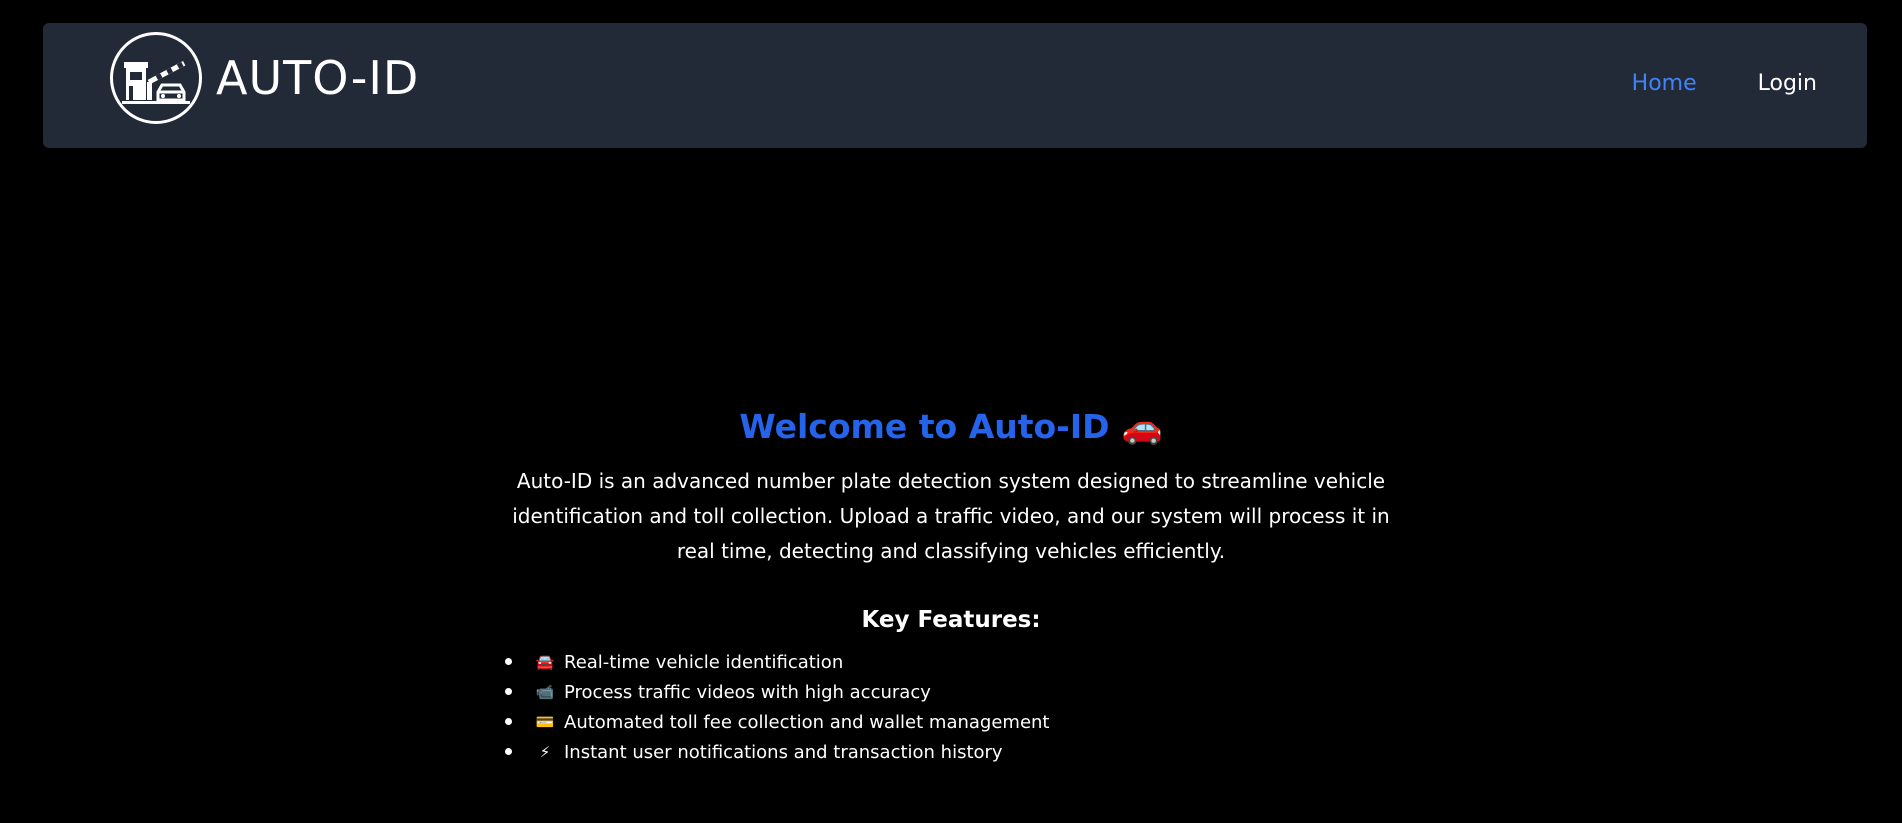  I want to click on nav-home-link: Home, so click(1664, 83).